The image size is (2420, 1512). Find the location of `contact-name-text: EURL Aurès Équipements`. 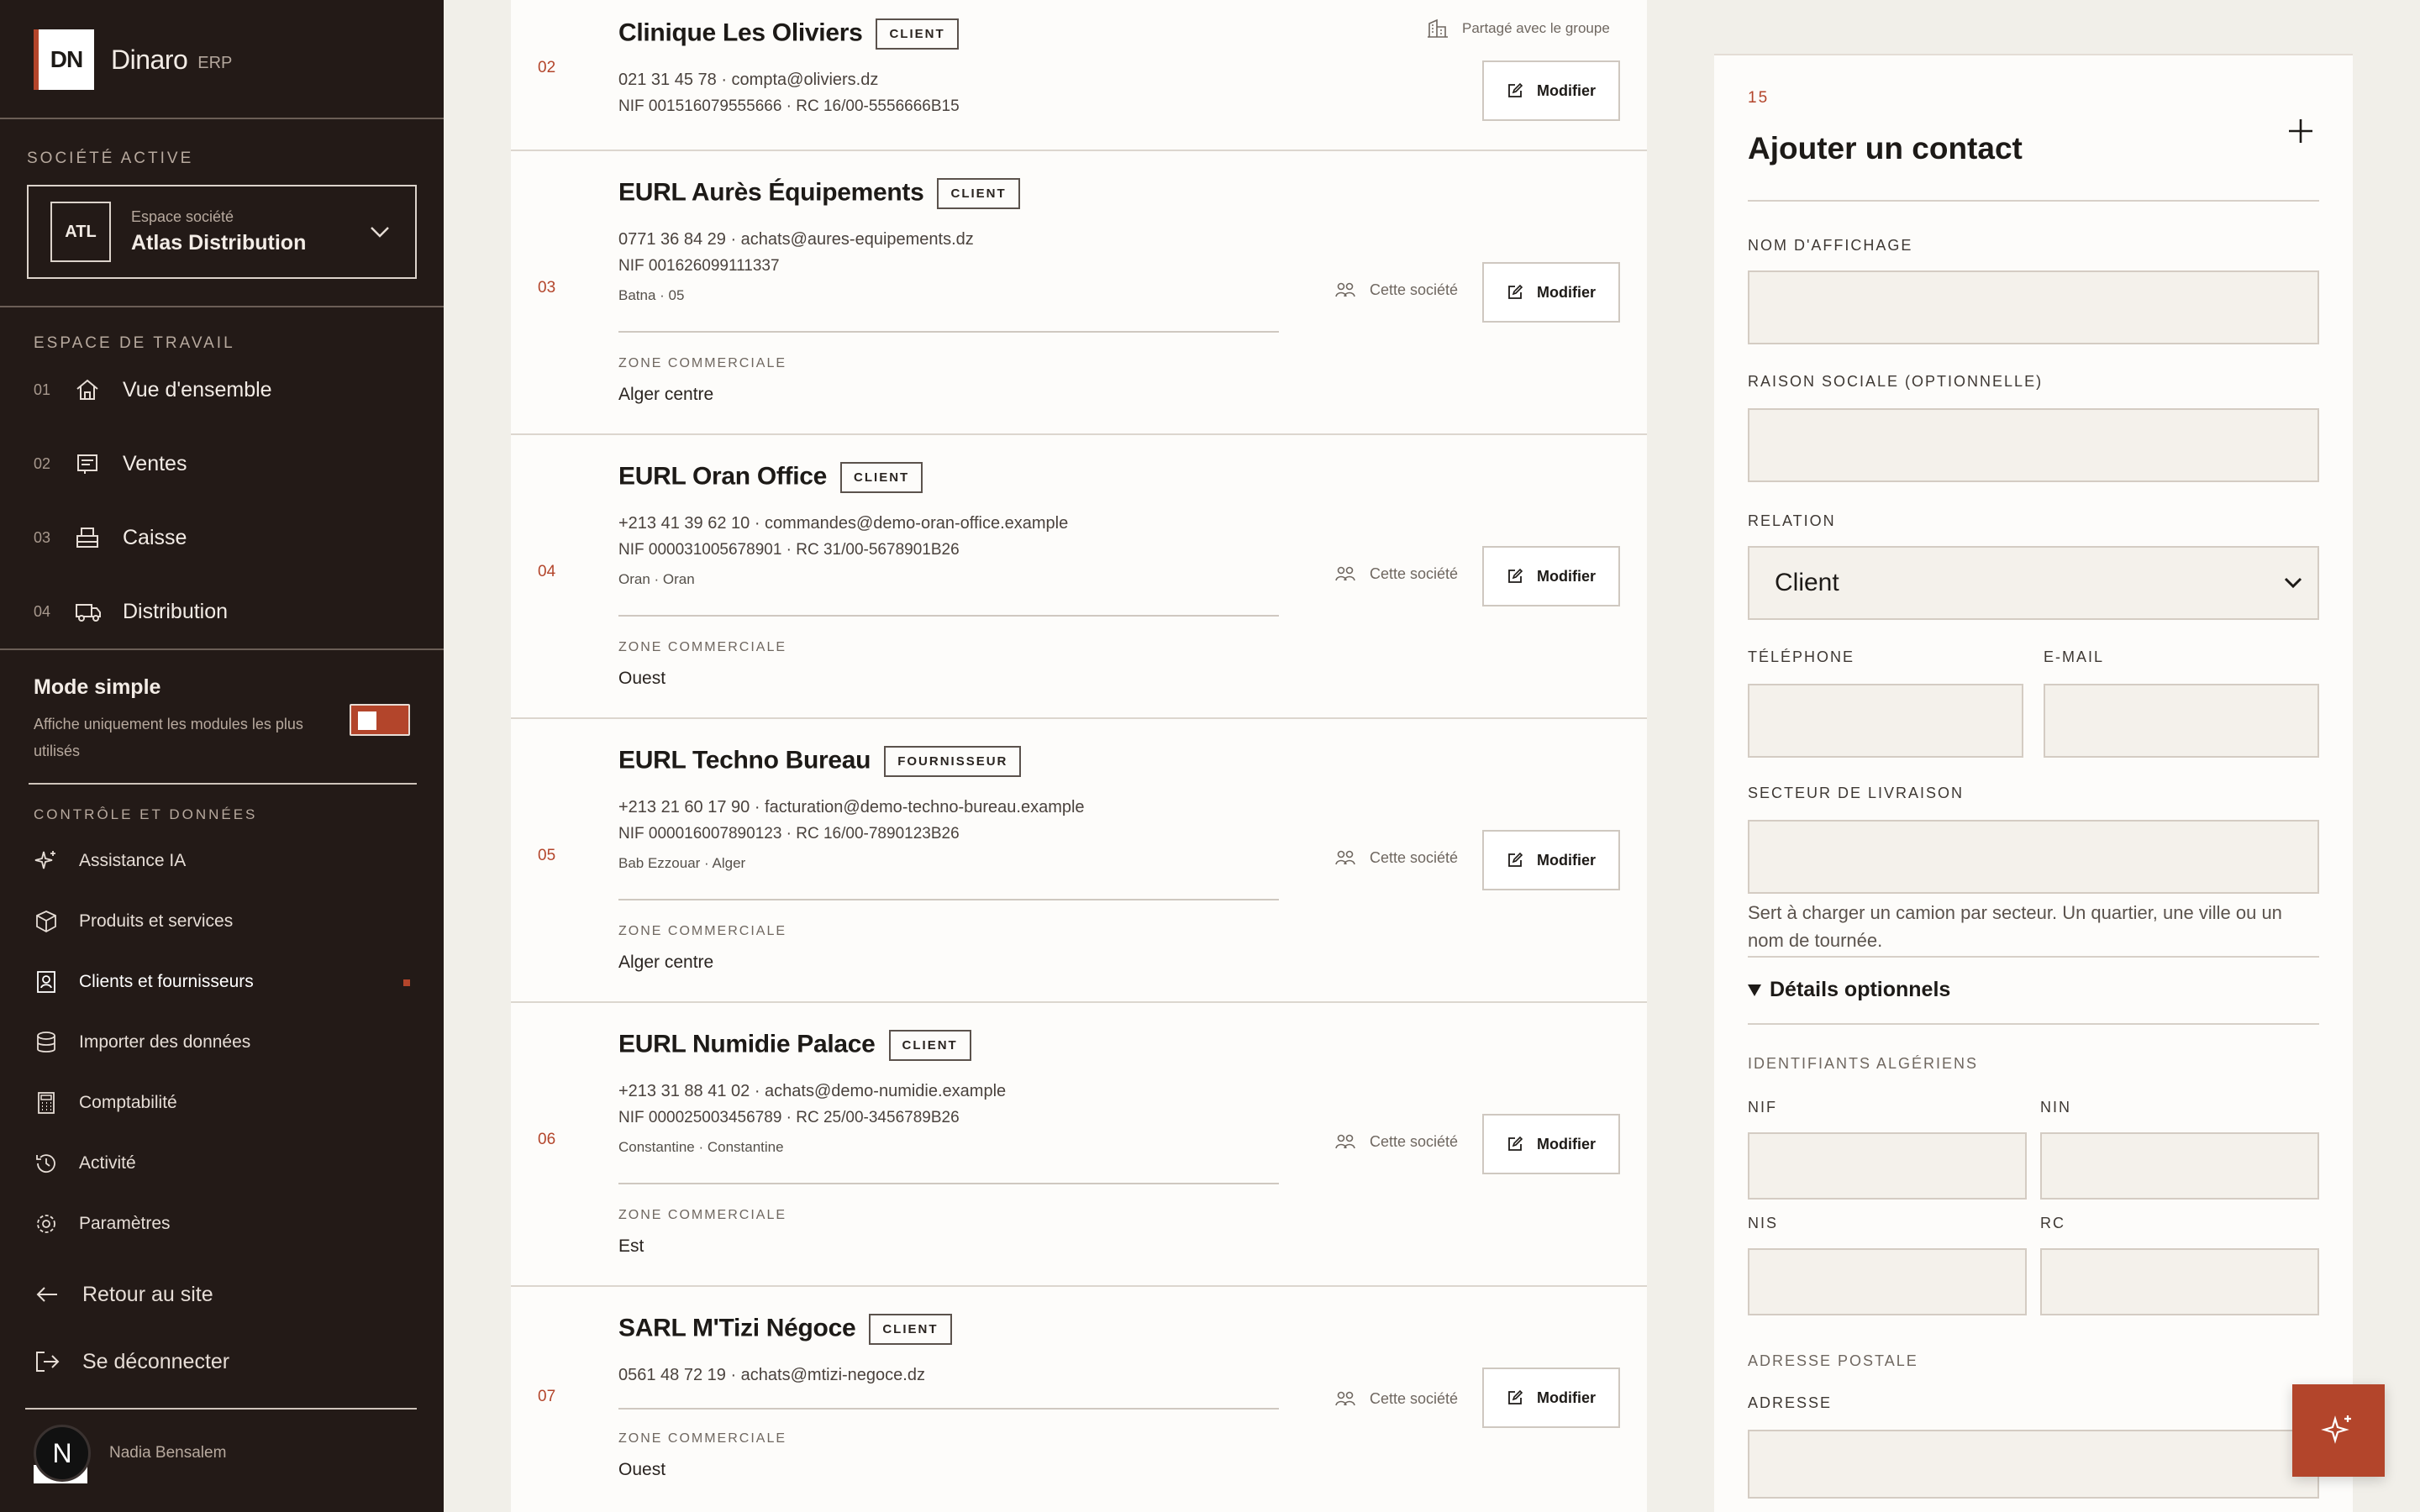

contact-name-text: EURL Aurès Équipements is located at coordinates (771, 192).